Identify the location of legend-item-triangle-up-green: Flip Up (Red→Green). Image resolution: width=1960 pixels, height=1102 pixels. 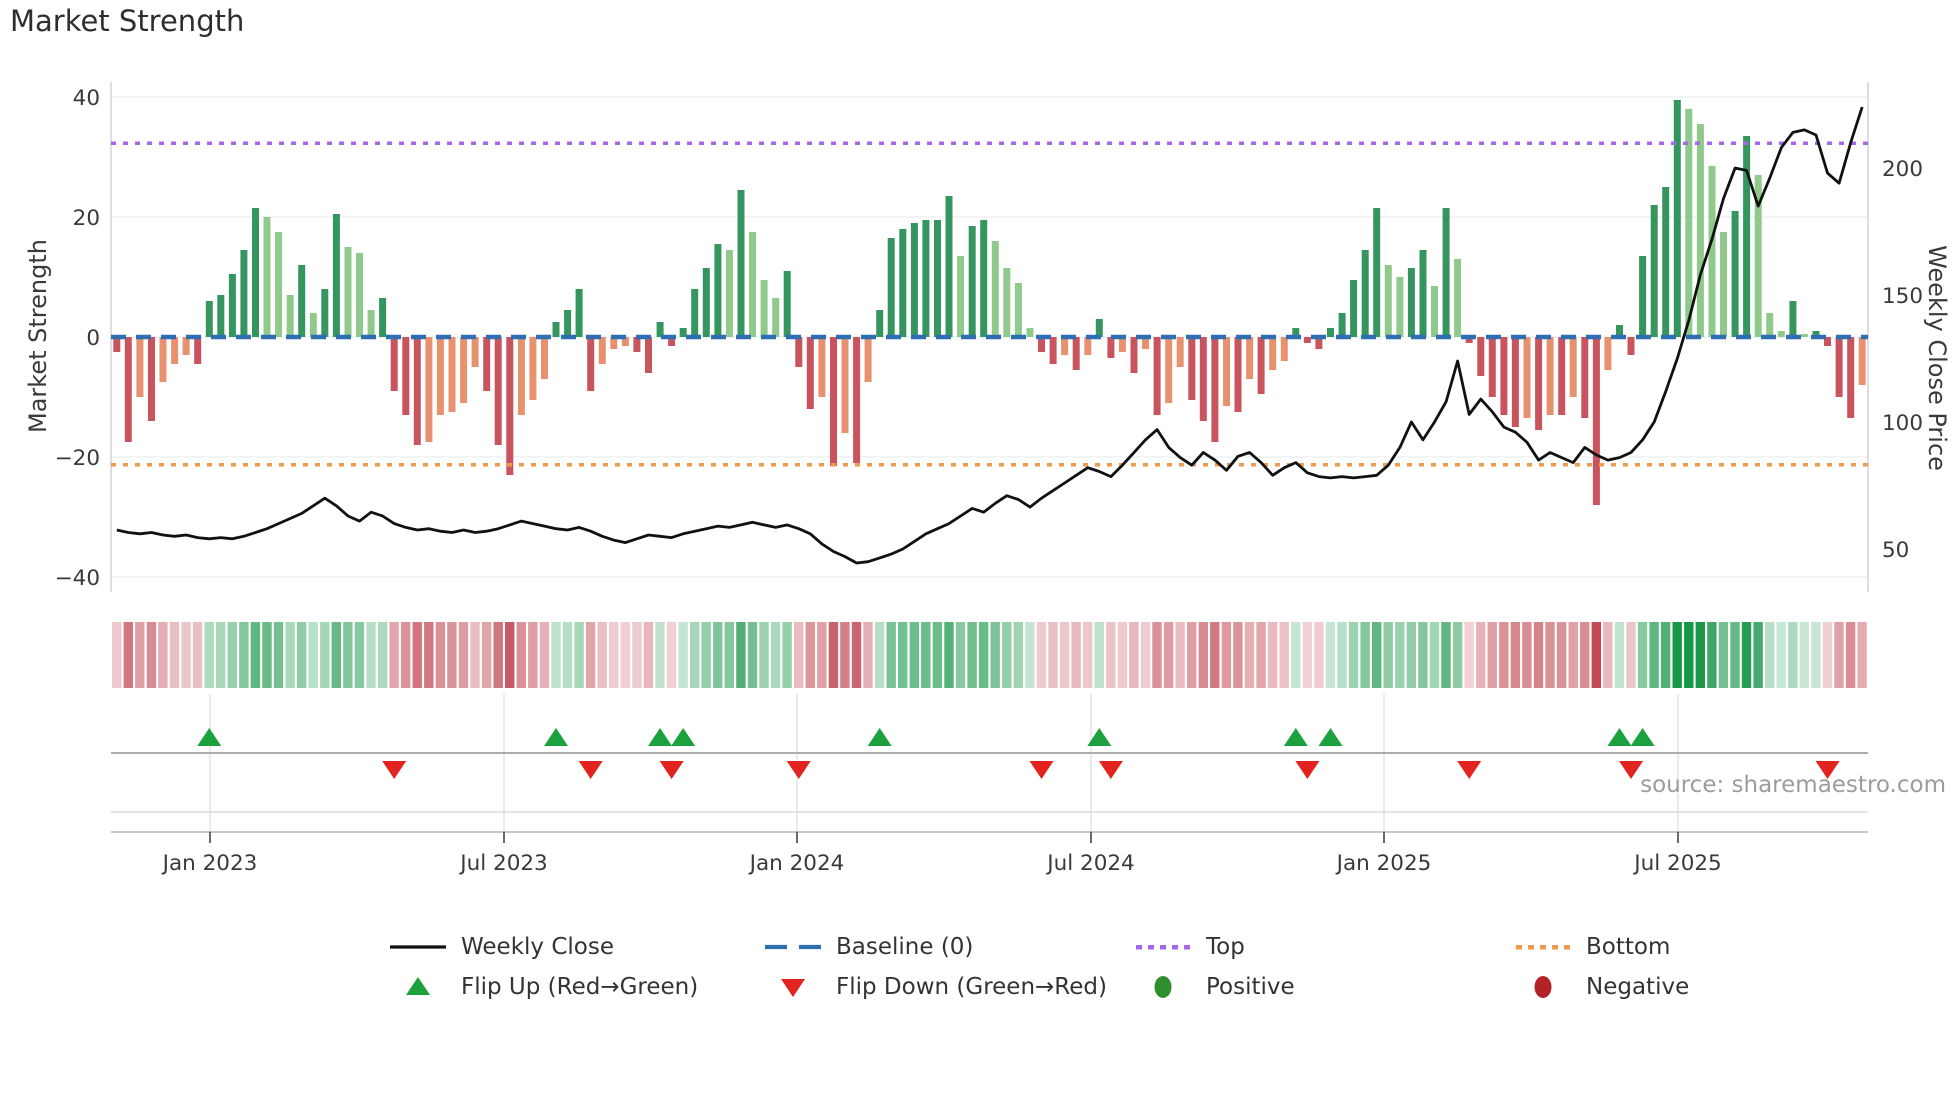
(543, 987).